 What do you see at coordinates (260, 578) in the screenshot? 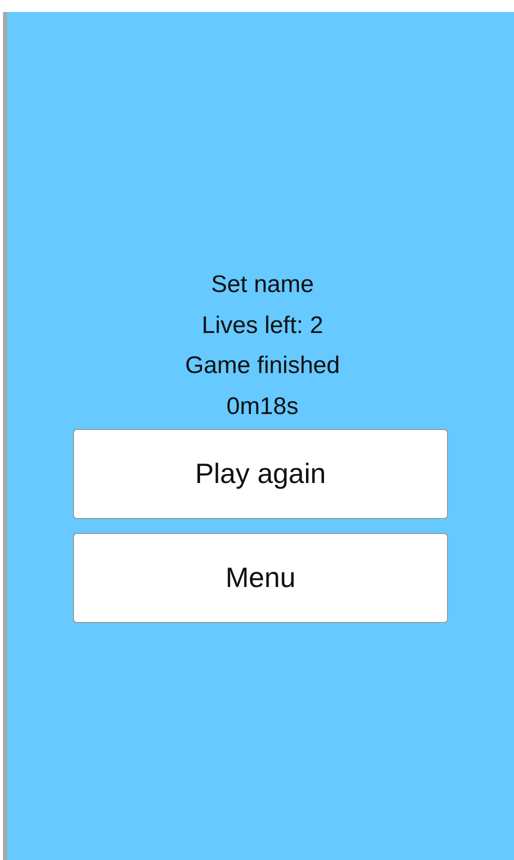
I see `menu-button: Menu` at bounding box center [260, 578].